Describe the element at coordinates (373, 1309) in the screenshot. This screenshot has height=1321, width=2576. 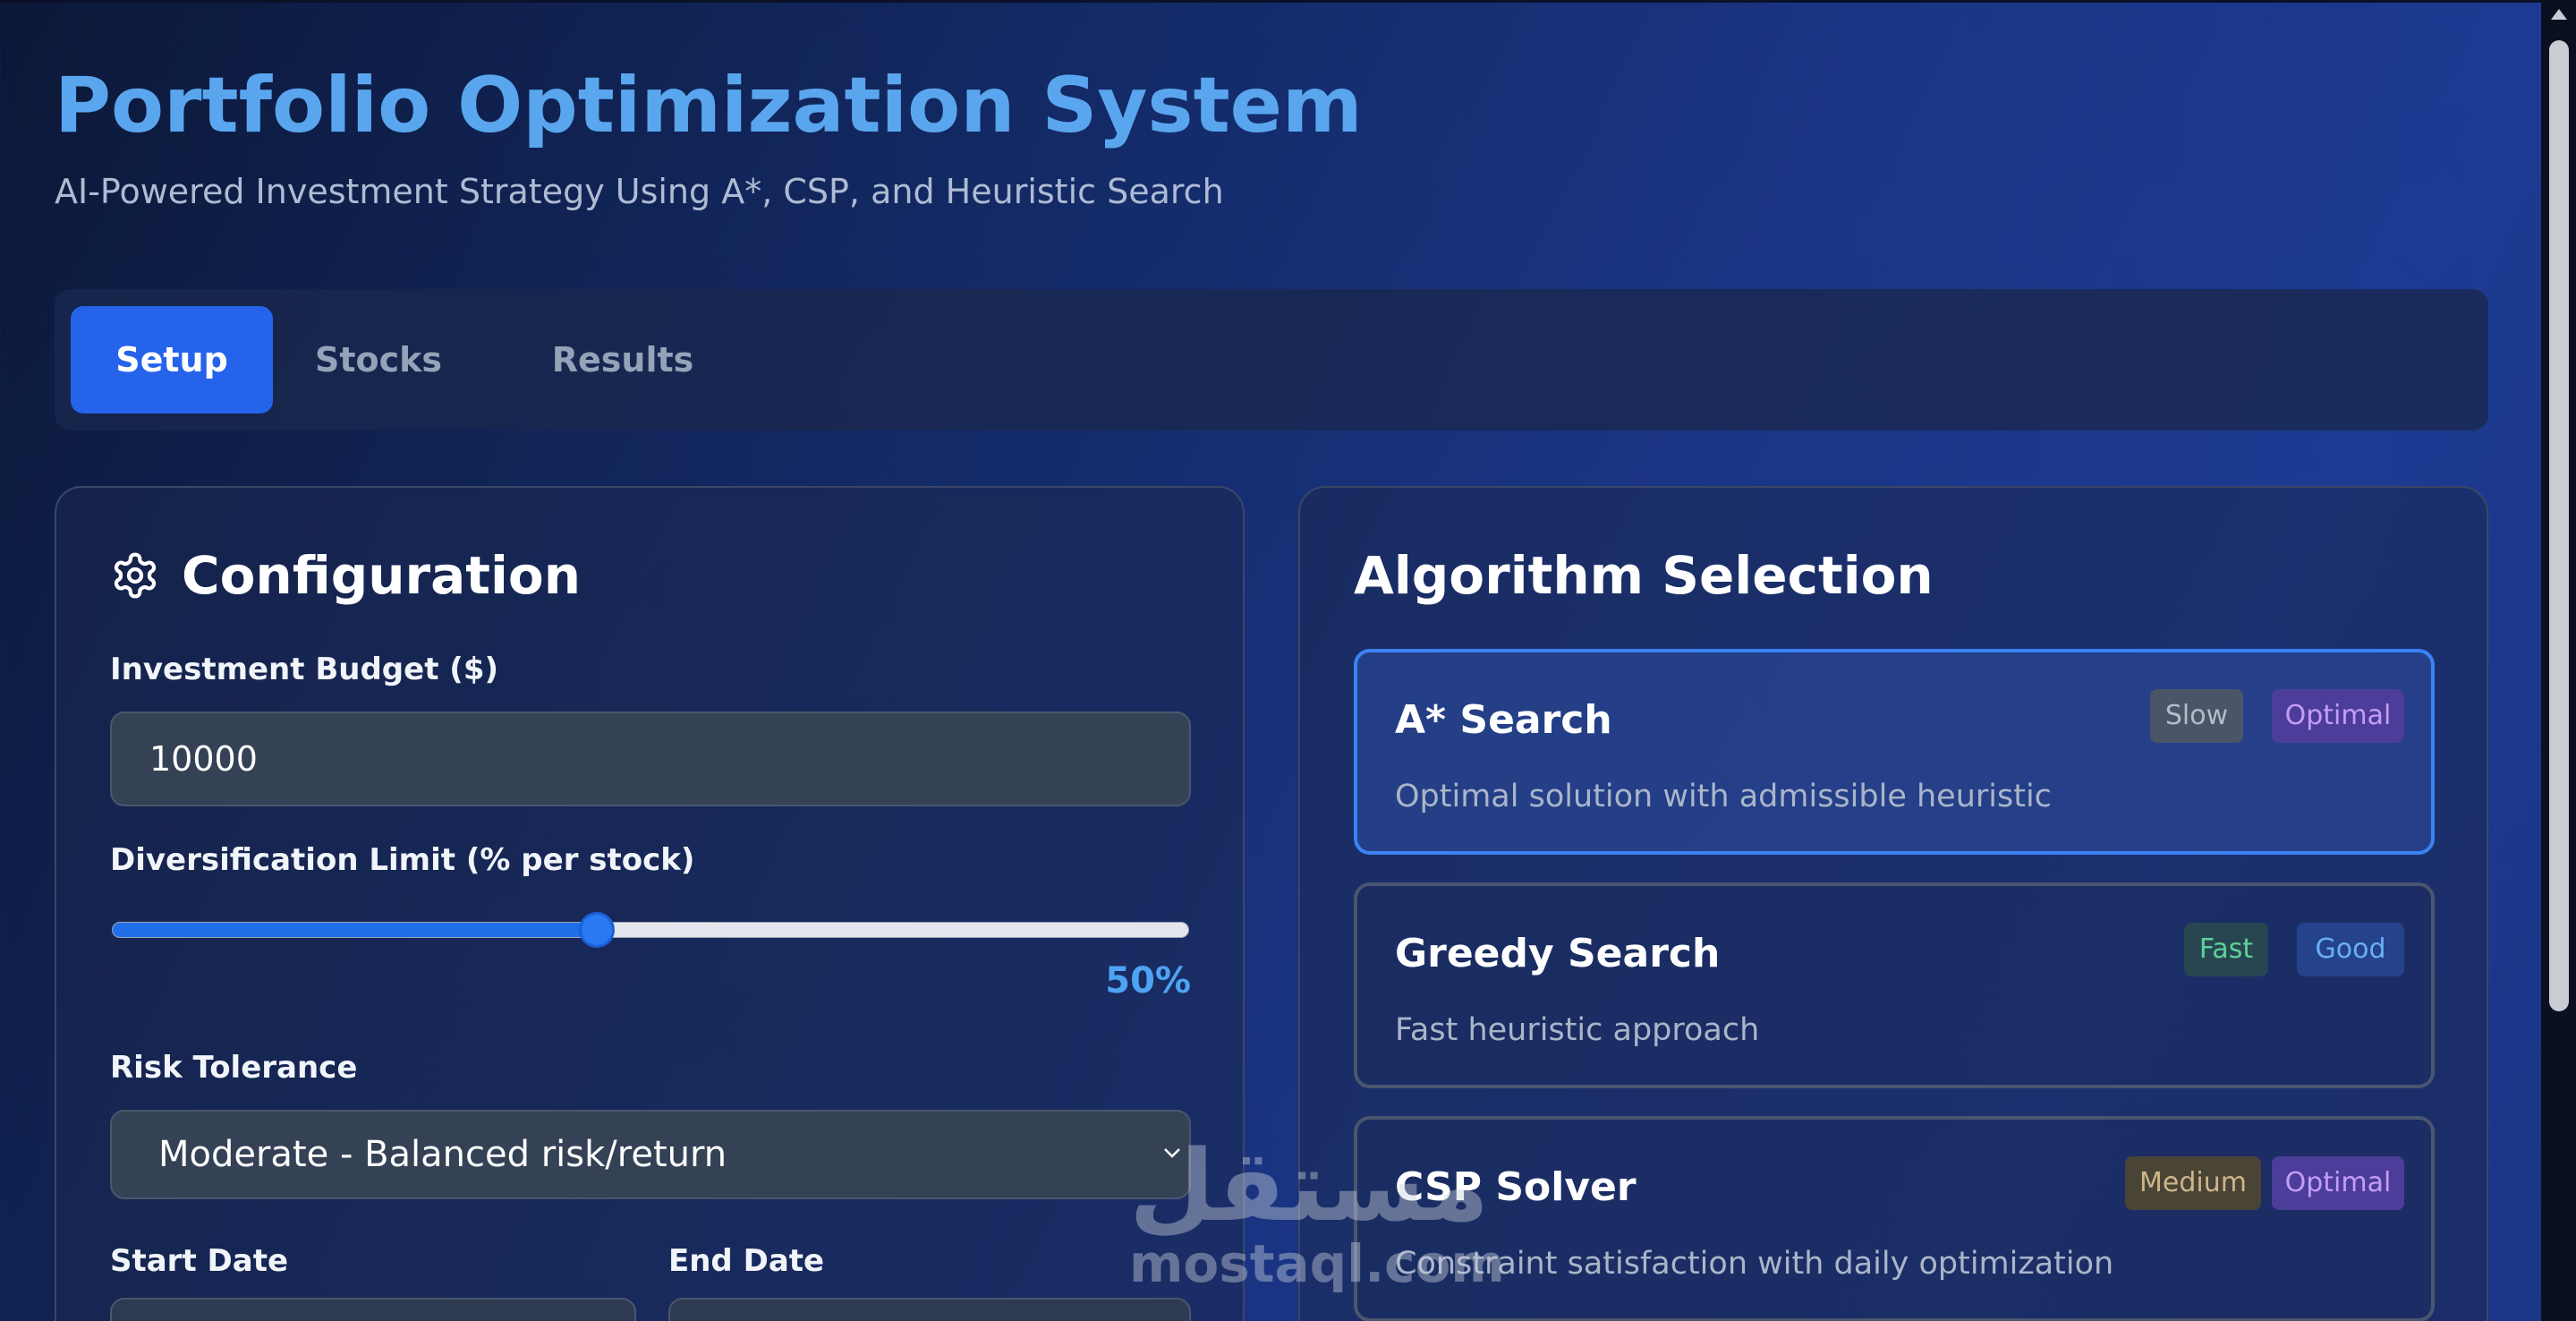
I see `start-date-input` at that location.